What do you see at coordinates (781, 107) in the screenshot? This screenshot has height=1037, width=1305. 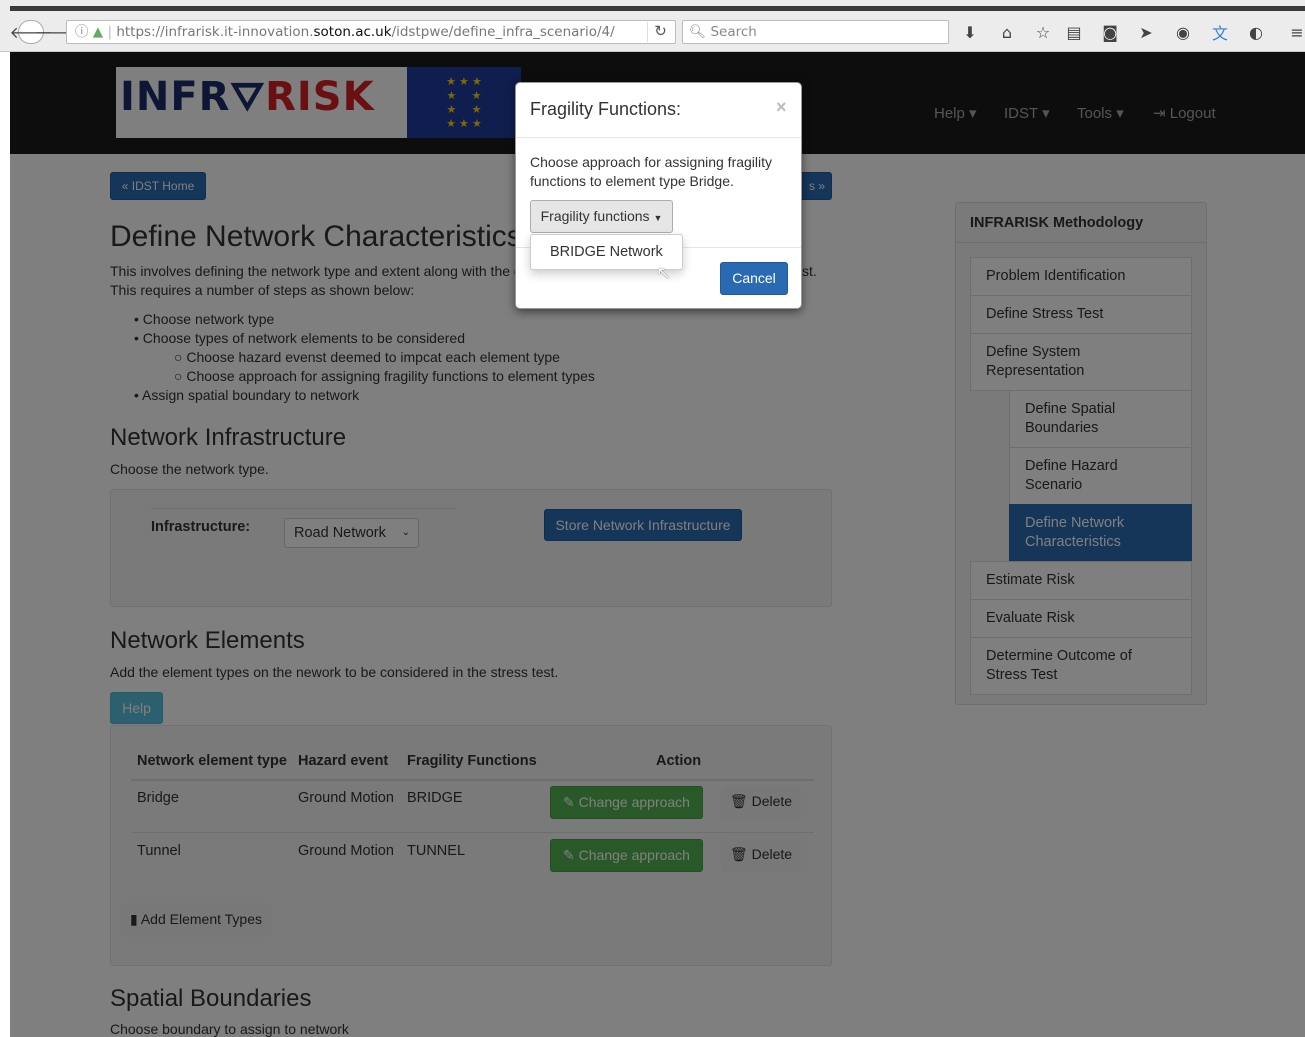 I see `close-icon: ×` at bounding box center [781, 107].